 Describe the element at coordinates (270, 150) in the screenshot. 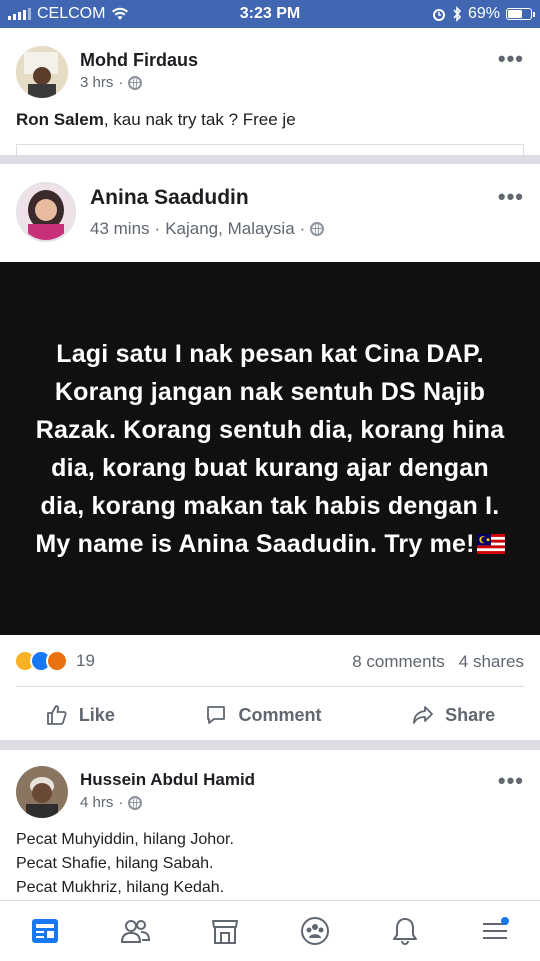

I see `link-preview-edge` at that location.